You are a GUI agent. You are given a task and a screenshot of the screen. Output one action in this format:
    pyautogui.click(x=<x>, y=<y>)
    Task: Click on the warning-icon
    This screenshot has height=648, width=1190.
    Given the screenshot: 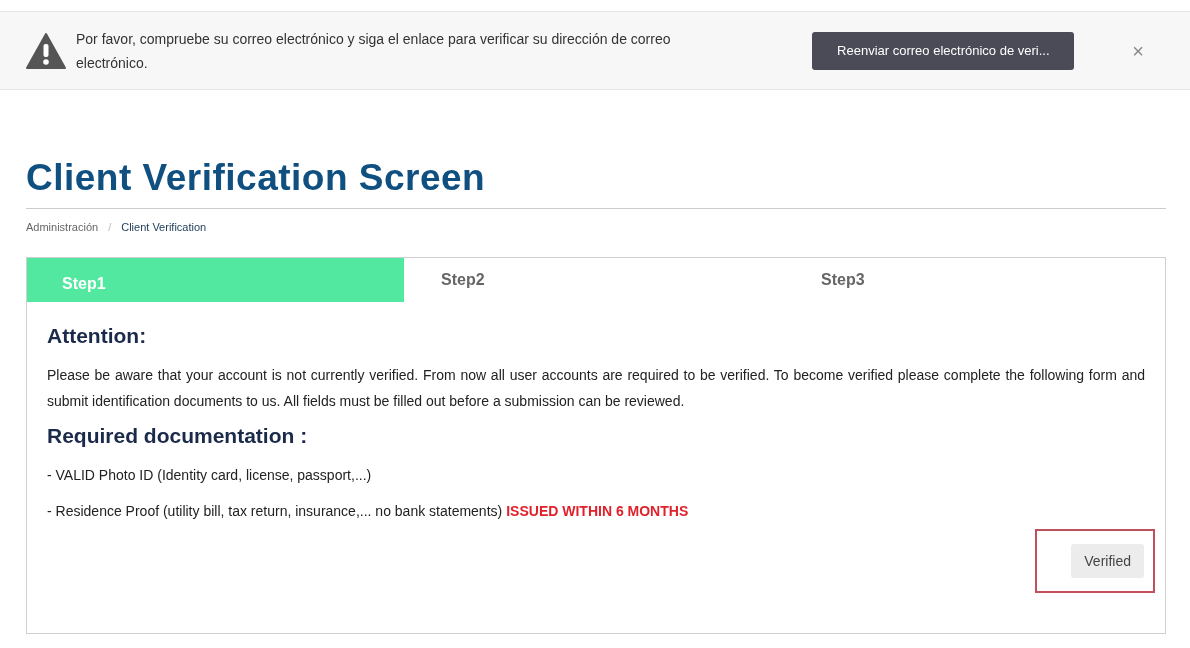 What is the action you would take?
    pyautogui.click(x=46, y=50)
    